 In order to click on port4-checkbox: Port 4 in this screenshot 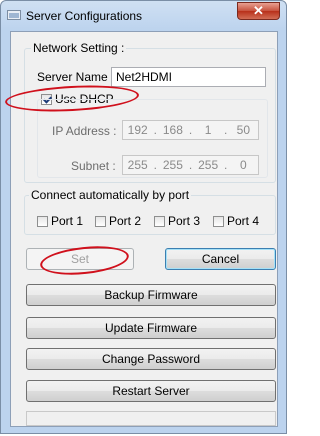, I will do `click(236, 221)`.